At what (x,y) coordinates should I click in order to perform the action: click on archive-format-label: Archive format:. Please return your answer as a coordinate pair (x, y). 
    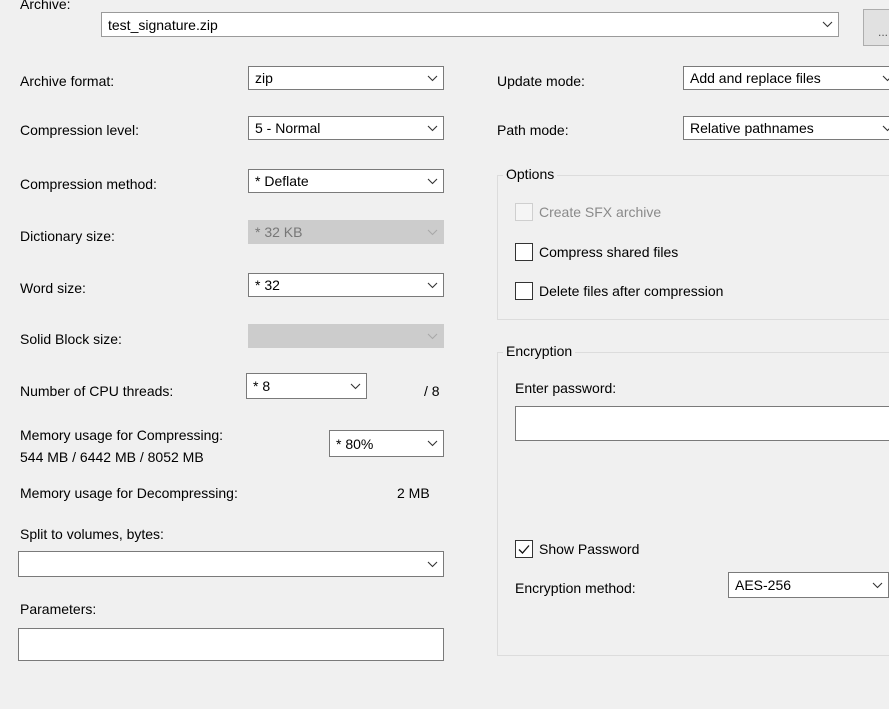
    Looking at the image, I should click on (67, 81).